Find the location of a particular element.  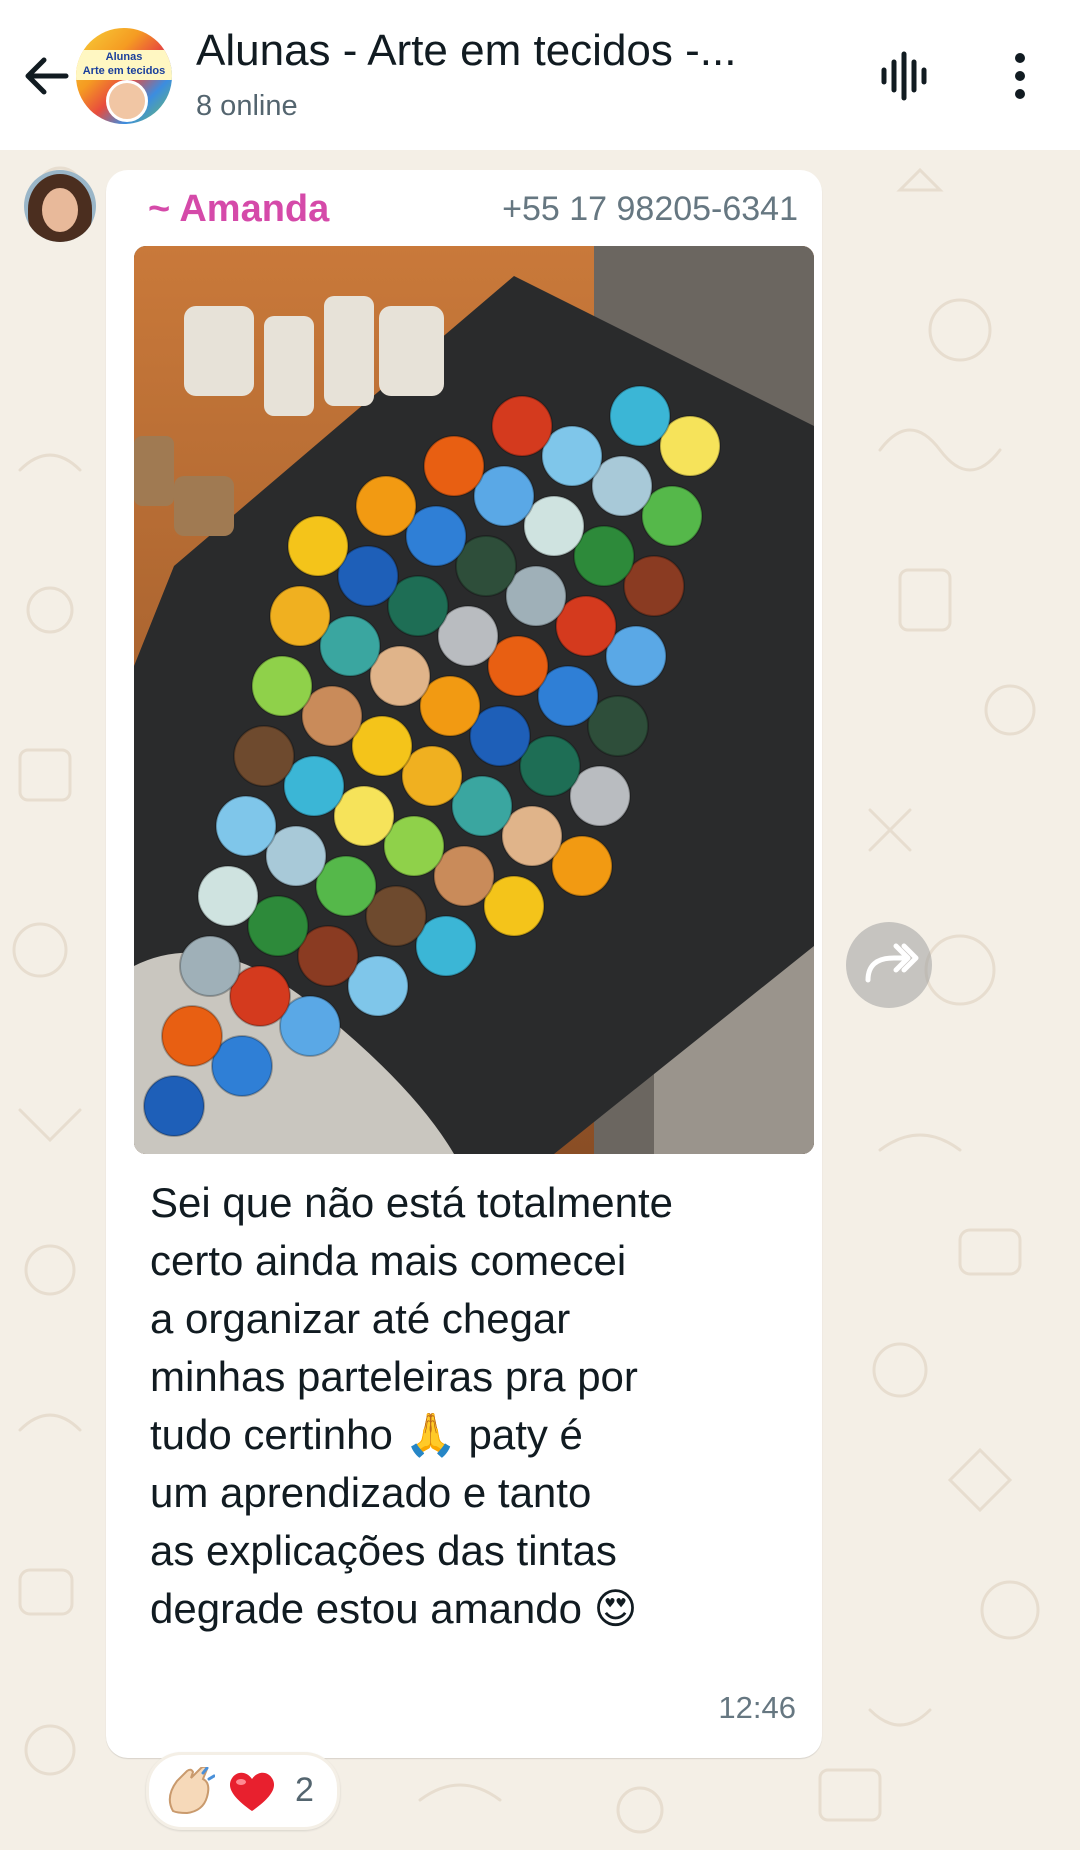

sender-phone: +55 17 98205-6341 is located at coordinates (650, 209).